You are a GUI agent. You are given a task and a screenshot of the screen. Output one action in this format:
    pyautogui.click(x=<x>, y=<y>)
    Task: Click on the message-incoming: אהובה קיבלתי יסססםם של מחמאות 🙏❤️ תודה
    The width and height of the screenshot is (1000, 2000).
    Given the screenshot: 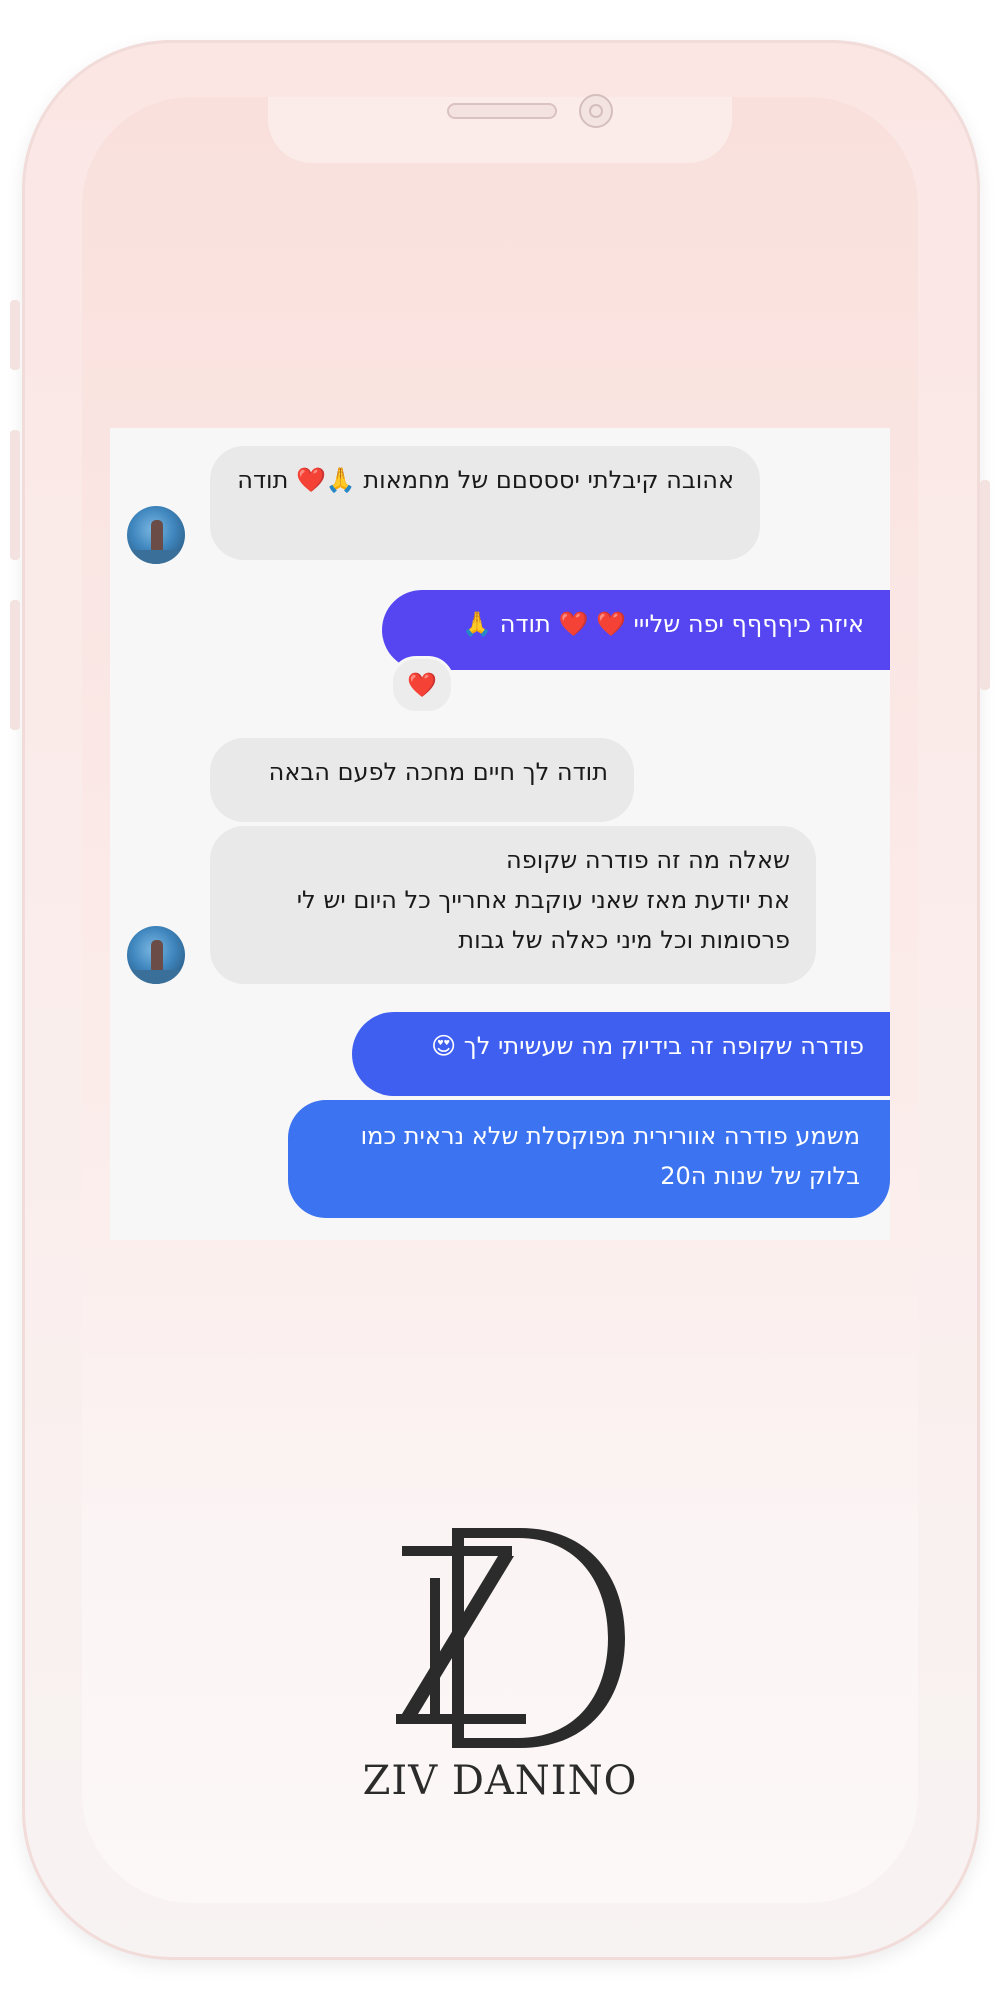 What is the action you would take?
    pyautogui.click(x=485, y=503)
    